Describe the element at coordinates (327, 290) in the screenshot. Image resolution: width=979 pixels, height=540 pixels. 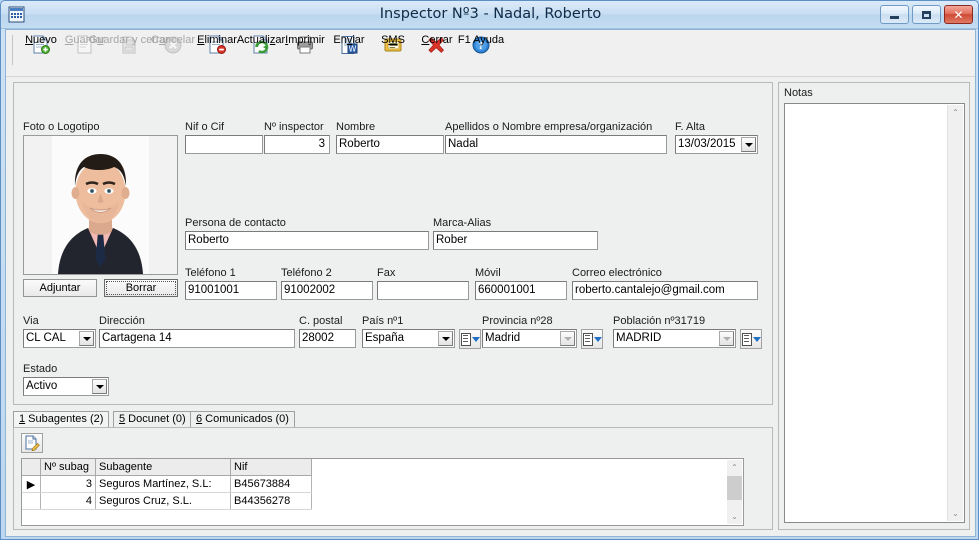
I see `telefono2-input: 91002002` at that location.